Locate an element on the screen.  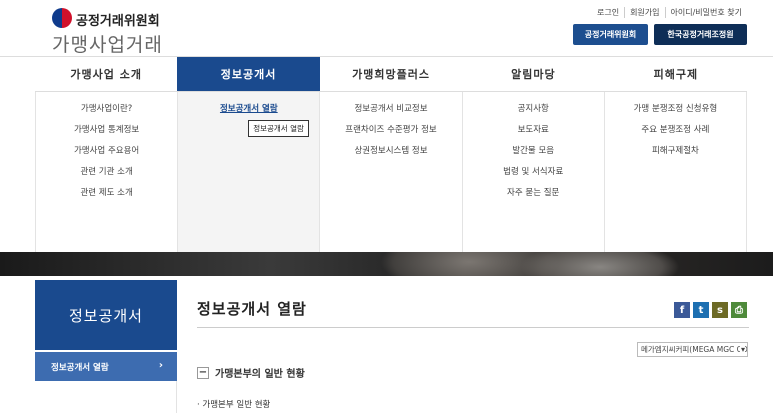
nav-franchise-intro: 가맹사업 소개 is located at coordinates (106, 74).